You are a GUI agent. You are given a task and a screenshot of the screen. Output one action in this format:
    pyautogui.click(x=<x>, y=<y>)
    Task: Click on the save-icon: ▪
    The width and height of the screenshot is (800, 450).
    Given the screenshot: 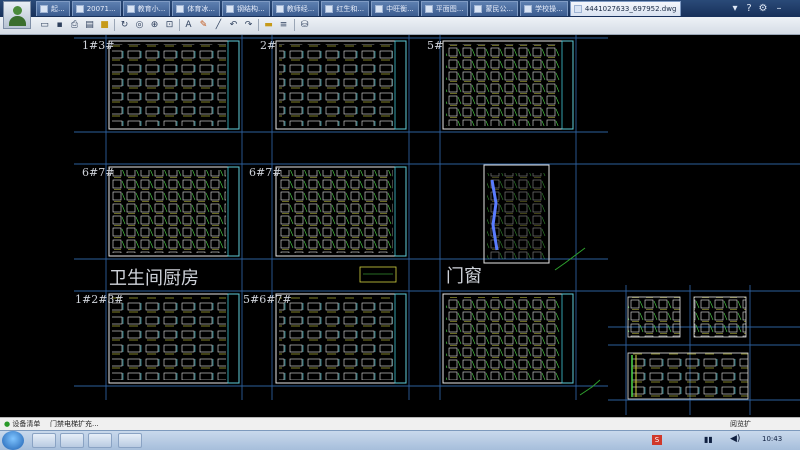 What is the action you would take?
    pyautogui.click(x=59, y=25)
    